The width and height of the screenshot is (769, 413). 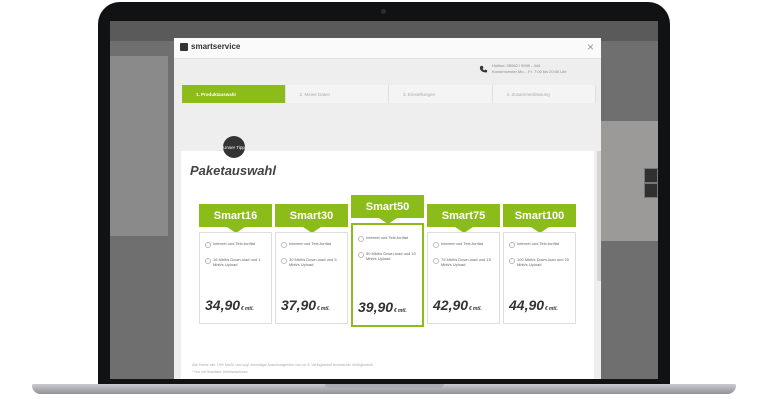 What do you see at coordinates (311, 215) in the screenshot?
I see `package-name: Smart30` at bounding box center [311, 215].